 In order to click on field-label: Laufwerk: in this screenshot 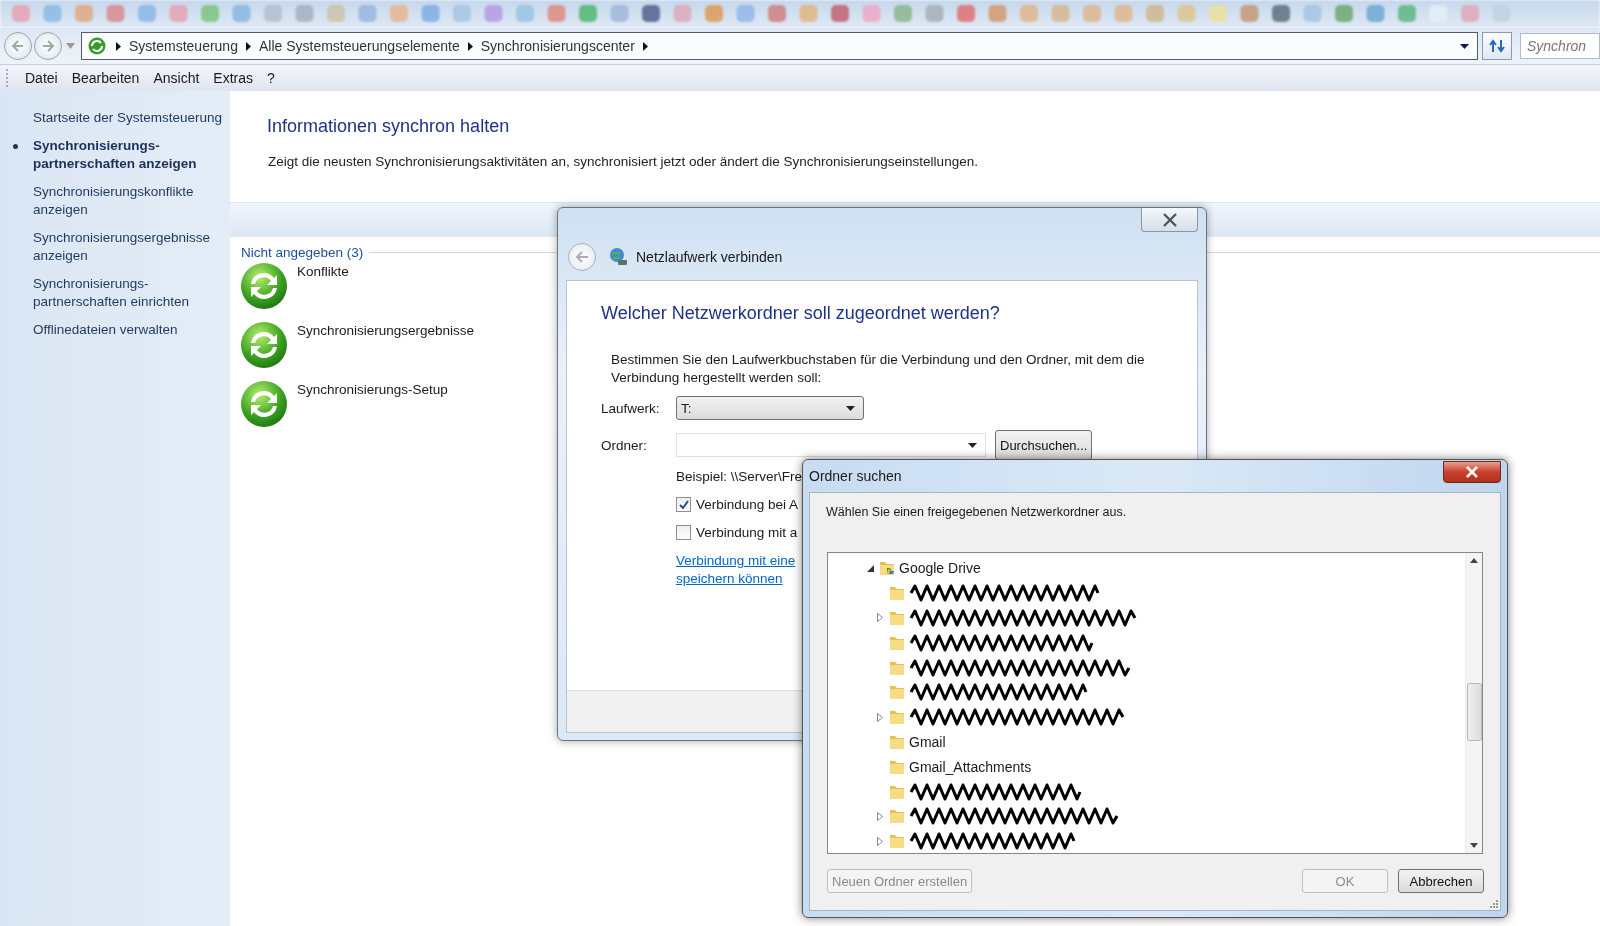, I will do `click(631, 408)`.